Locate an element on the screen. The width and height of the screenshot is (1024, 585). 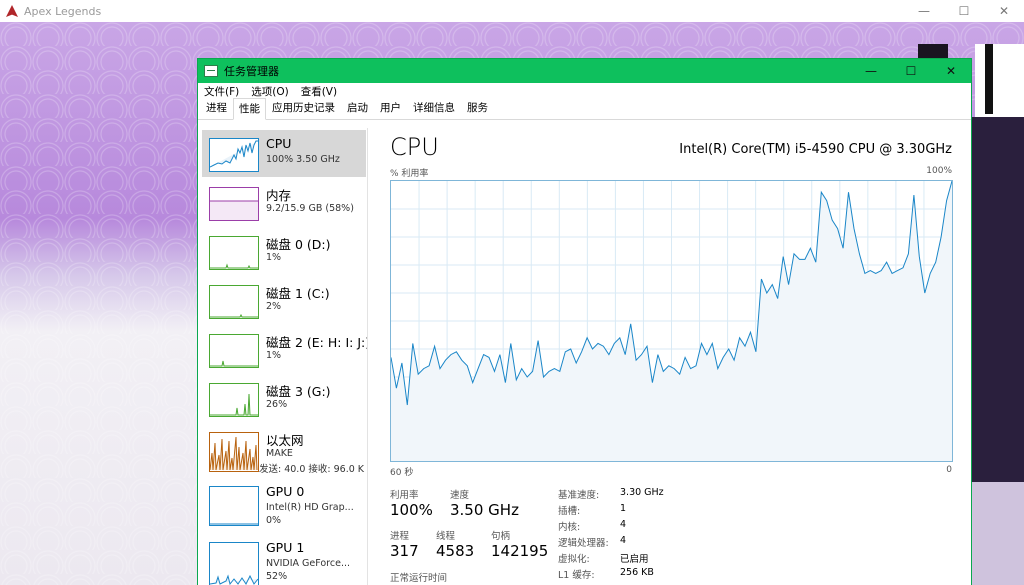
cpu-thumbnail is located at coordinates (234, 155).